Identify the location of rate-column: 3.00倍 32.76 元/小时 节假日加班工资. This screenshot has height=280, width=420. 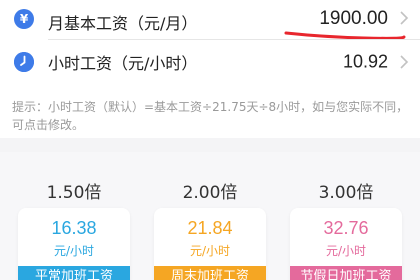
(346, 216).